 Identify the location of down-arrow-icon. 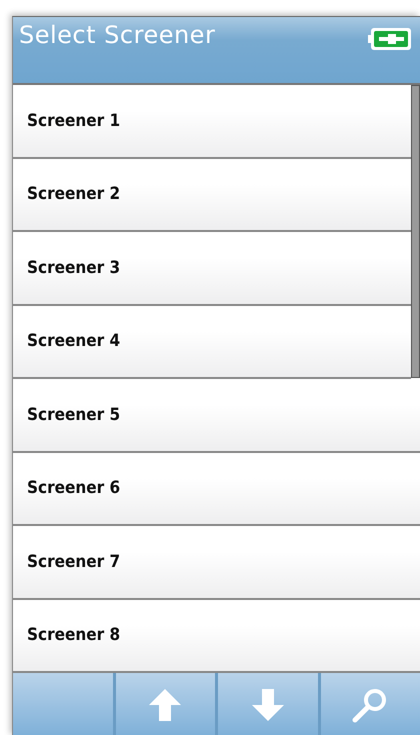
(268, 704).